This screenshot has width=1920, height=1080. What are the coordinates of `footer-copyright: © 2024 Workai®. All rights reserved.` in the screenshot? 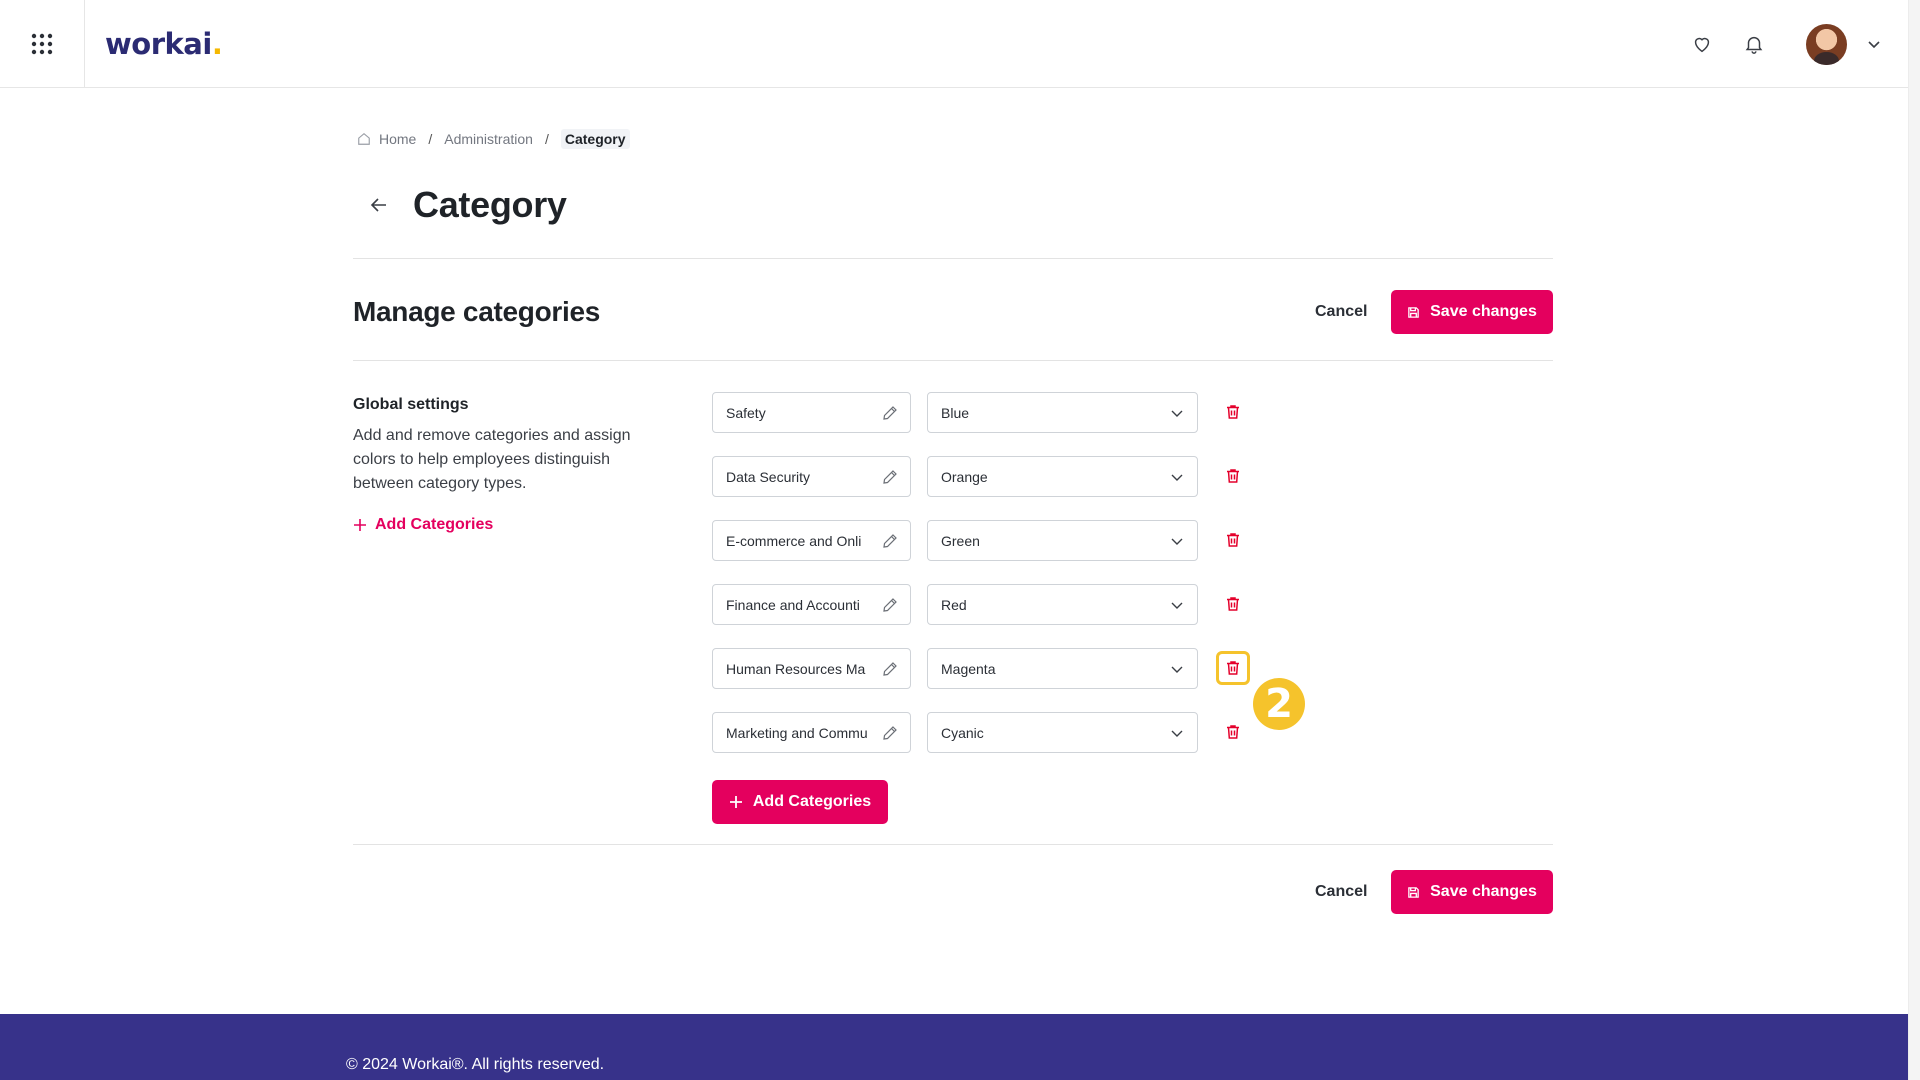 It's located at (475, 1064).